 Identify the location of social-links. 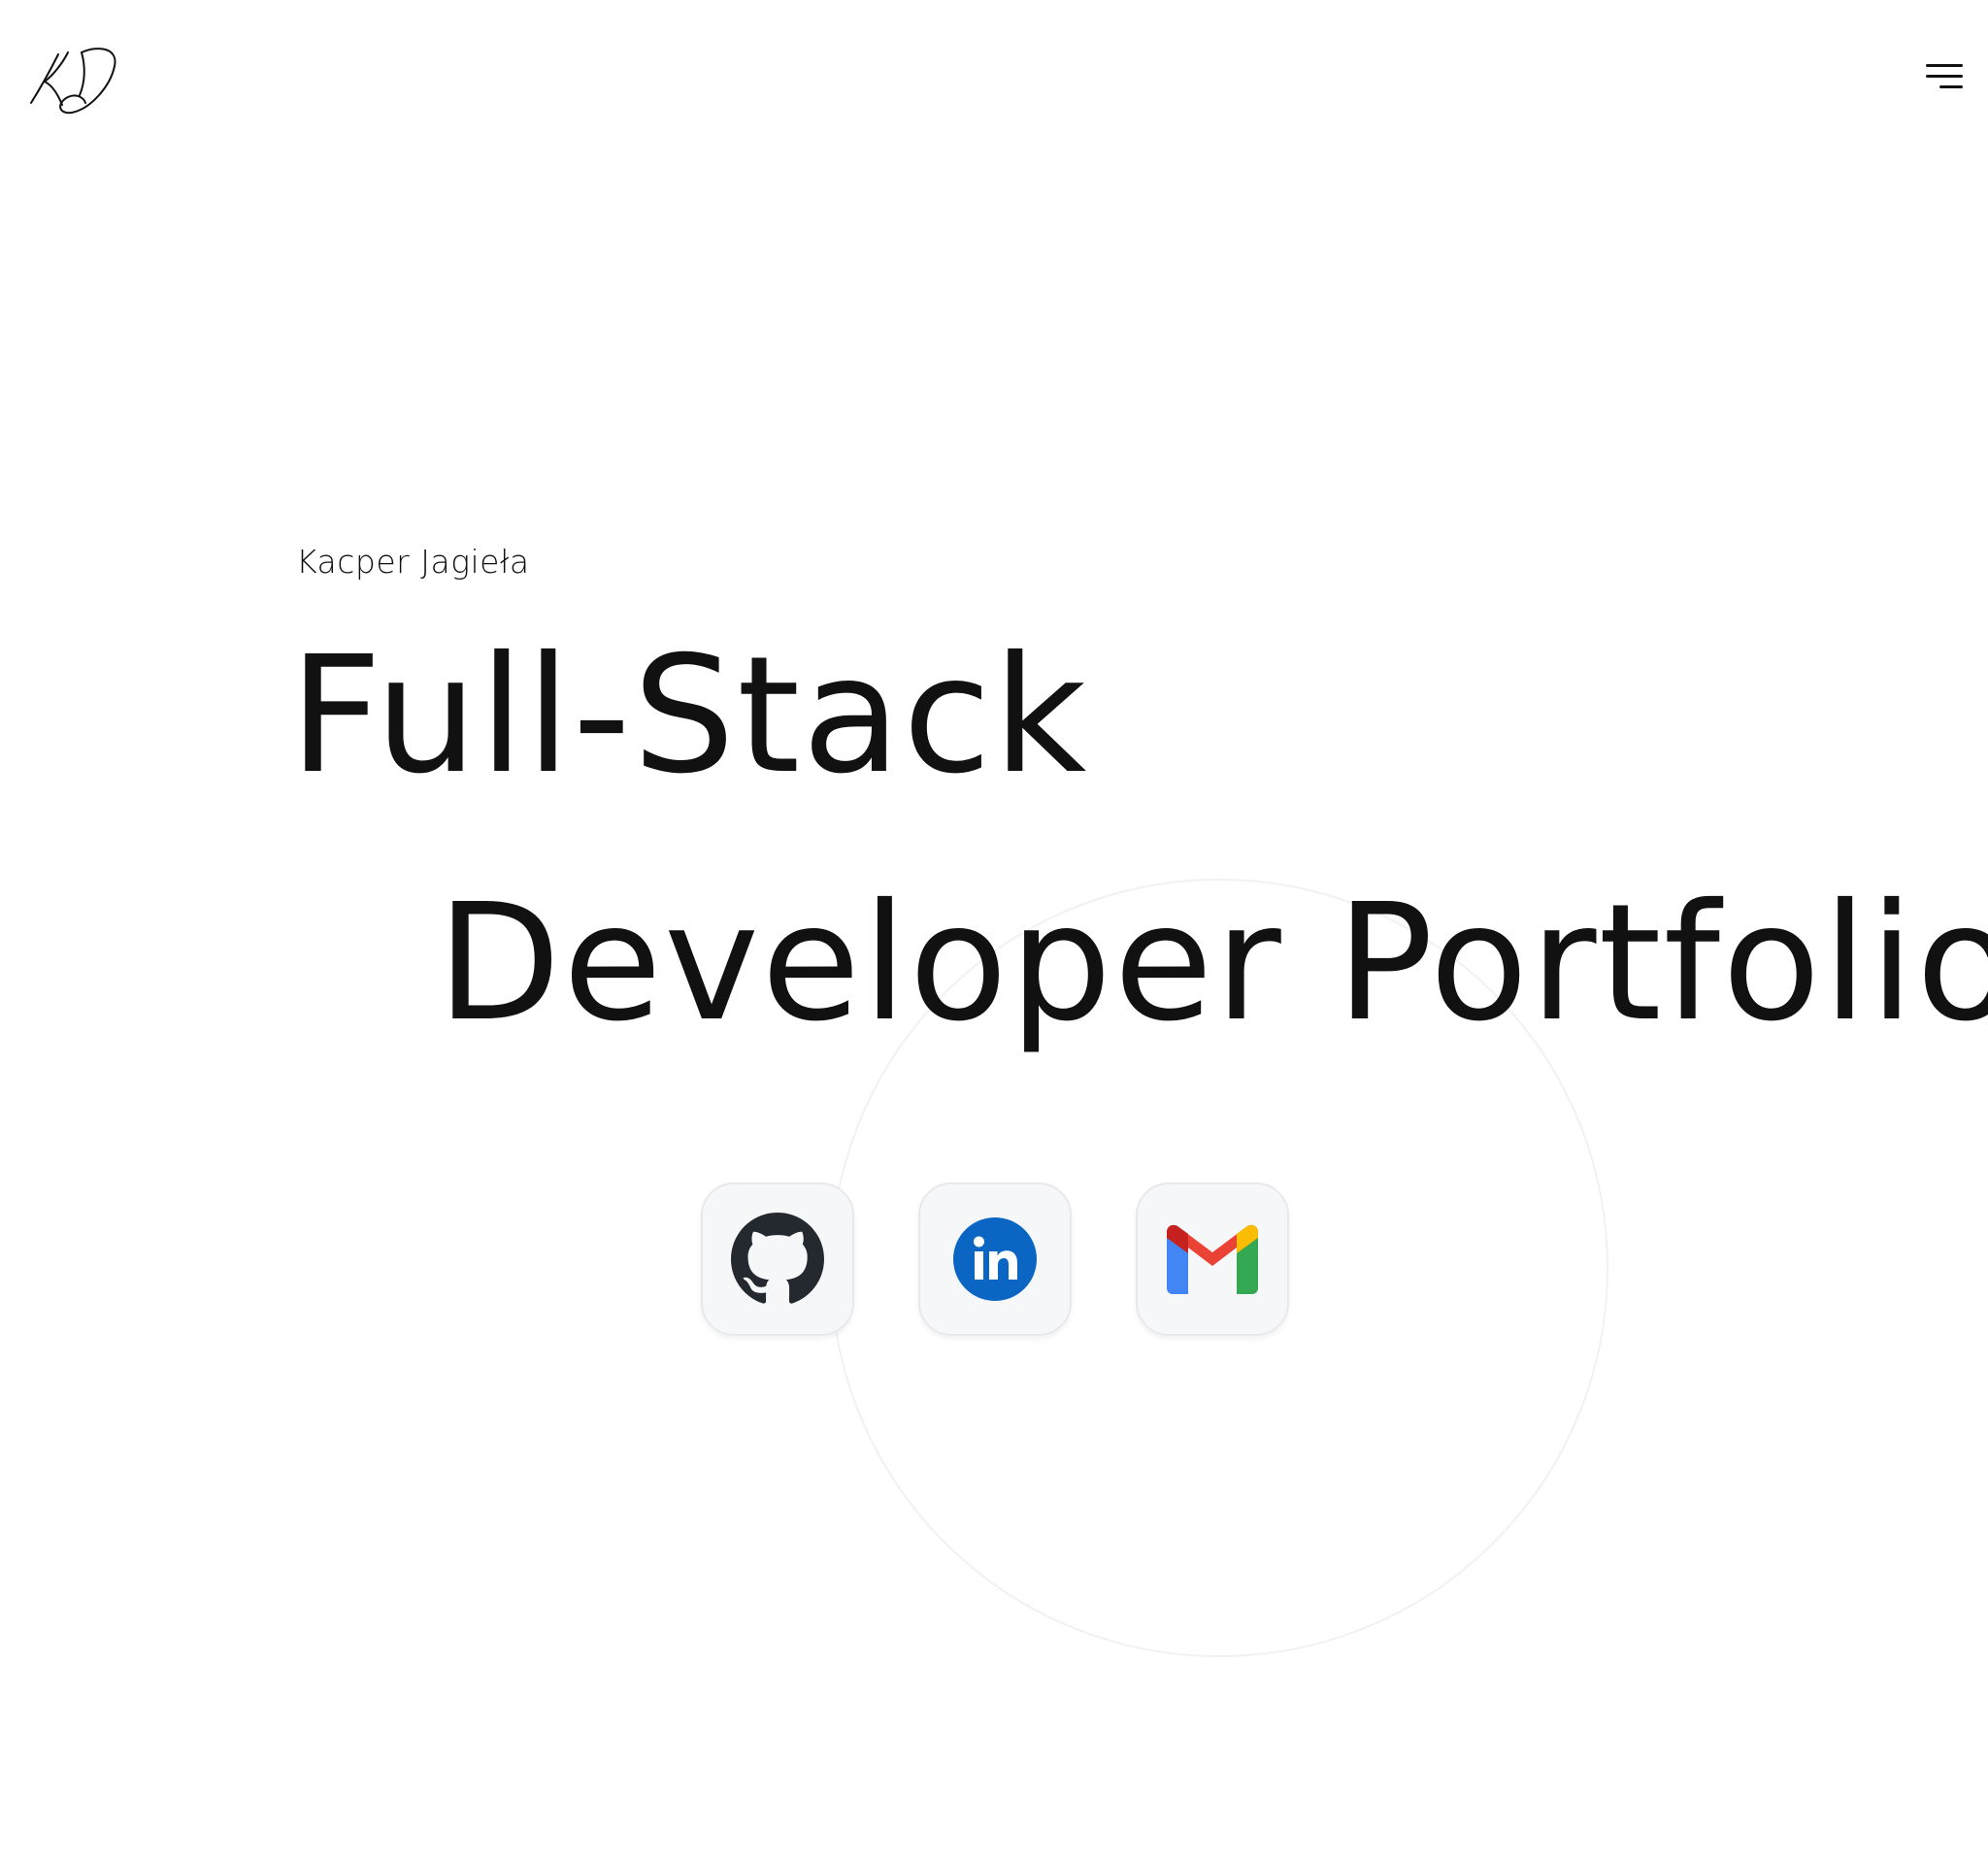
(995, 1259).